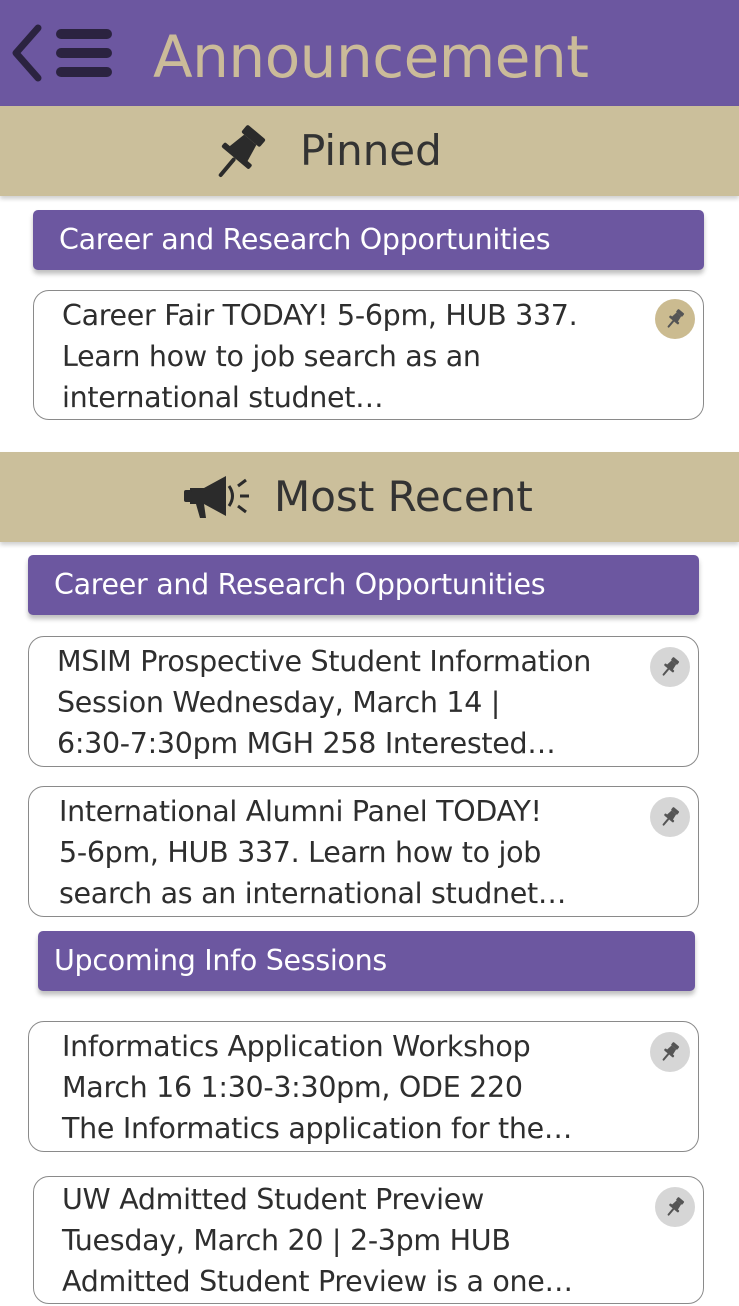  What do you see at coordinates (296, 1046) in the screenshot?
I see `announcement-line: Informatics Application Workshop` at bounding box center [296, 1046].